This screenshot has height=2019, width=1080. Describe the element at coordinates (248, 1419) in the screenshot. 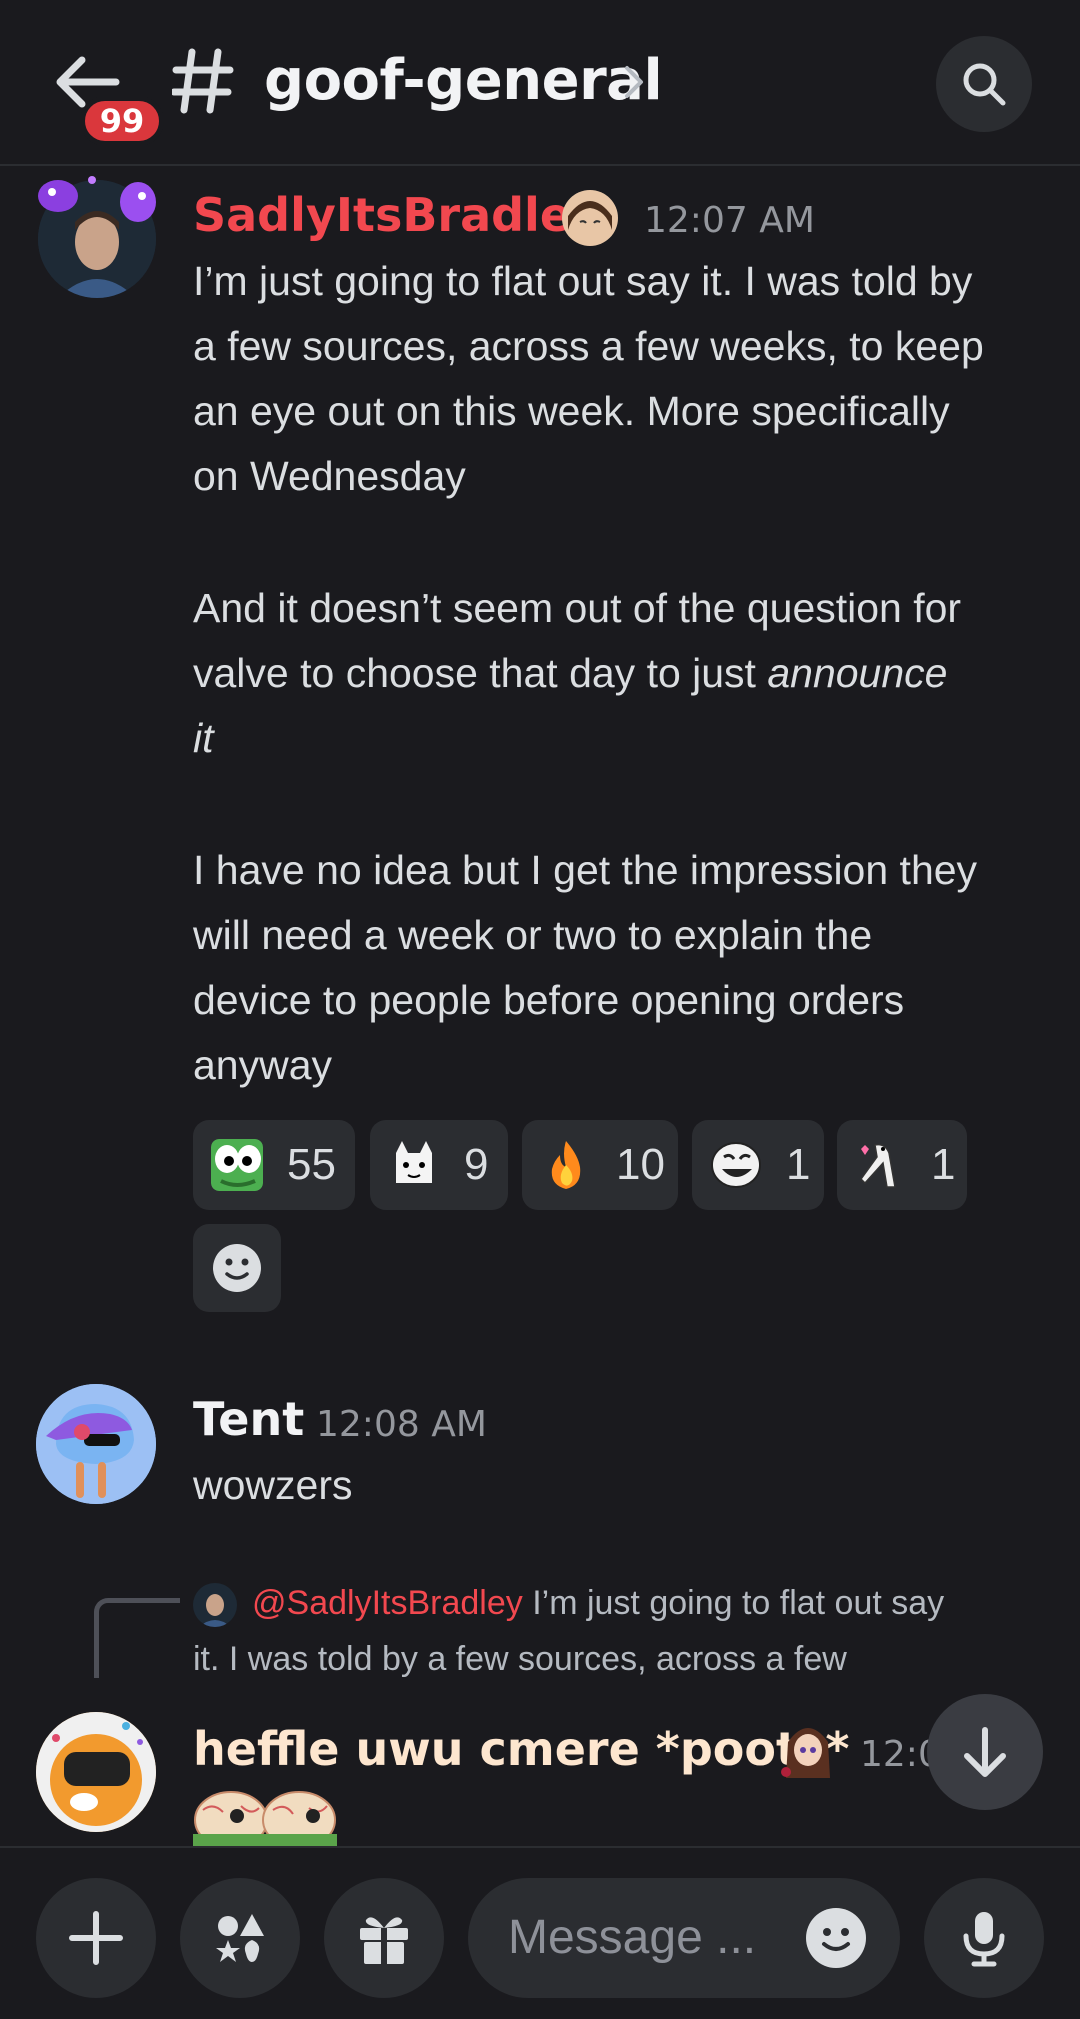

I see `message-author: Tent` at that location.